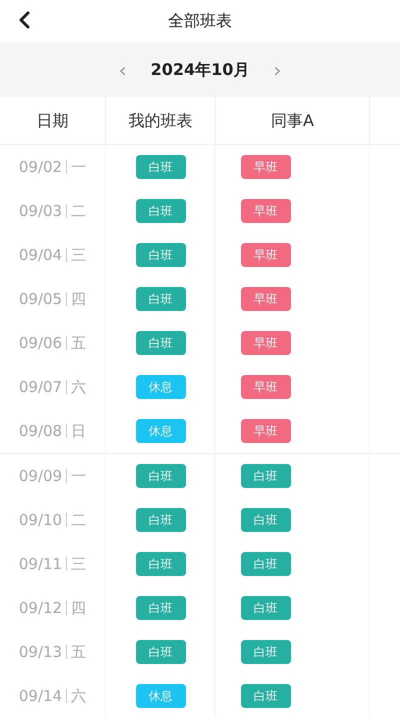 The height and width of the screenshot is (720, 400). What do you see at coordinates (78, 431) in the screenshot?
I see `weekday-text: 日` at bounding box center [78, 431].